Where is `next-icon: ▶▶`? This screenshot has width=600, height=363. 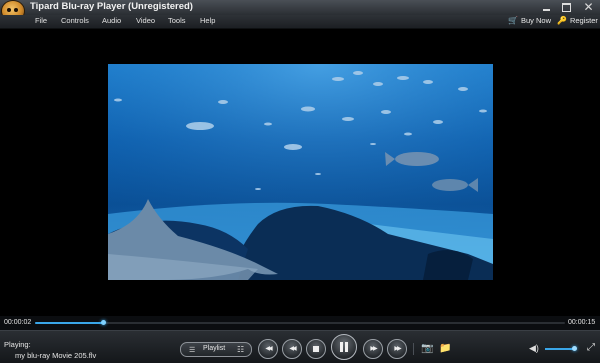
next-icon: ▶▶ is located at coordinates (397, 349).